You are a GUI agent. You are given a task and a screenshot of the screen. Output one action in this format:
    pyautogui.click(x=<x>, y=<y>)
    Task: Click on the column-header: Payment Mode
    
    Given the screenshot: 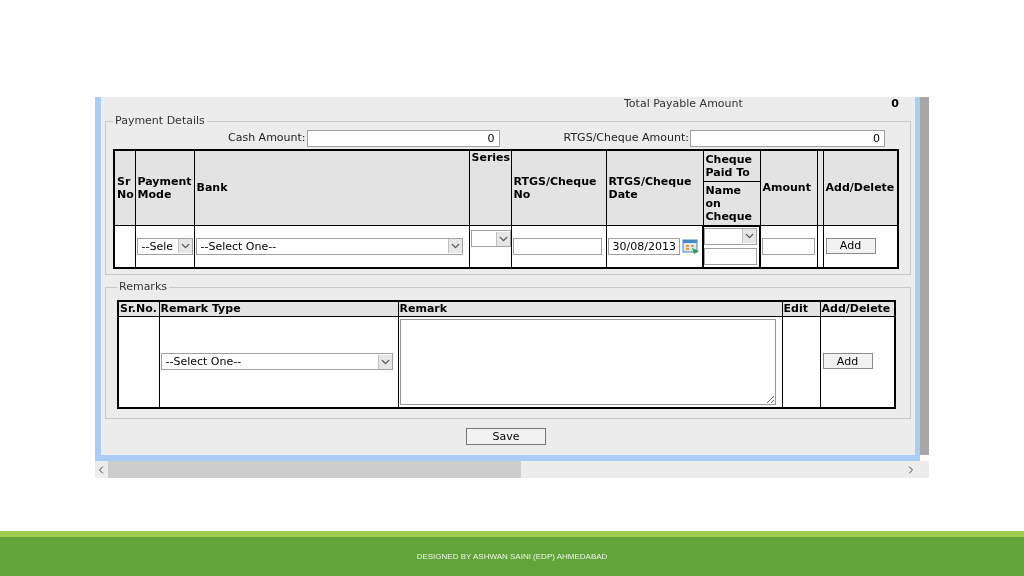 What is the action you would take?
    pyautogui.click(x=164, y=187)
    